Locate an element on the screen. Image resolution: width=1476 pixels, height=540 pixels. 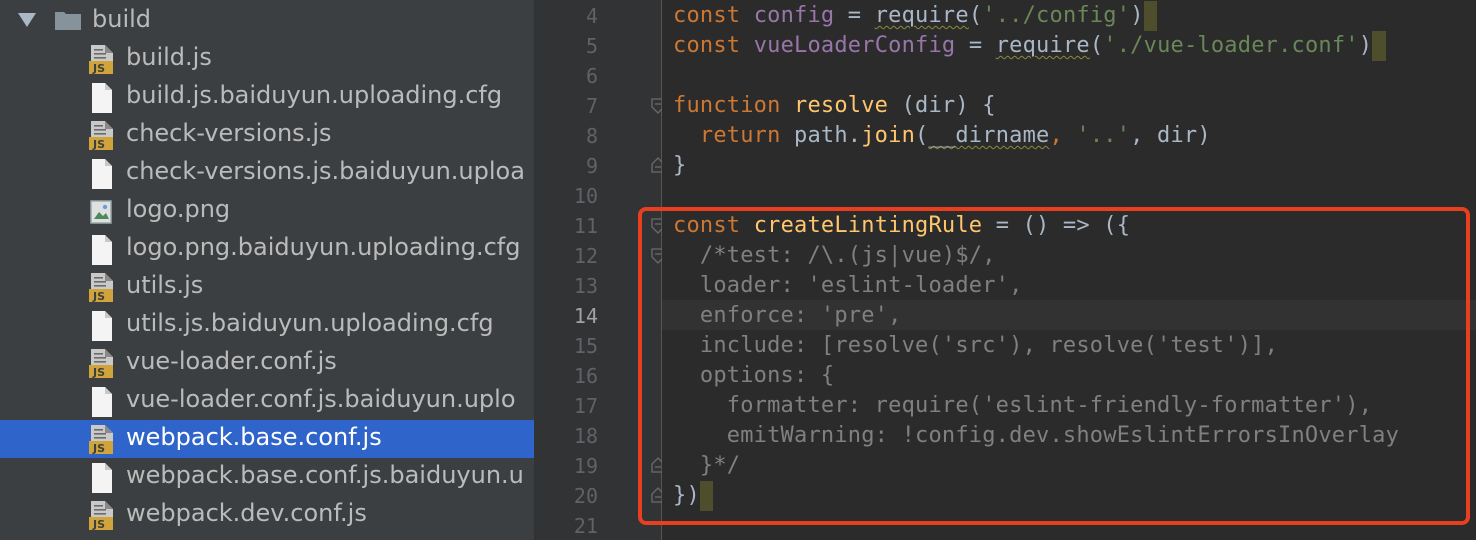
tree-file-label: webpack.base.conf.js.baiduyun.u is located at coordinates (325, 475).